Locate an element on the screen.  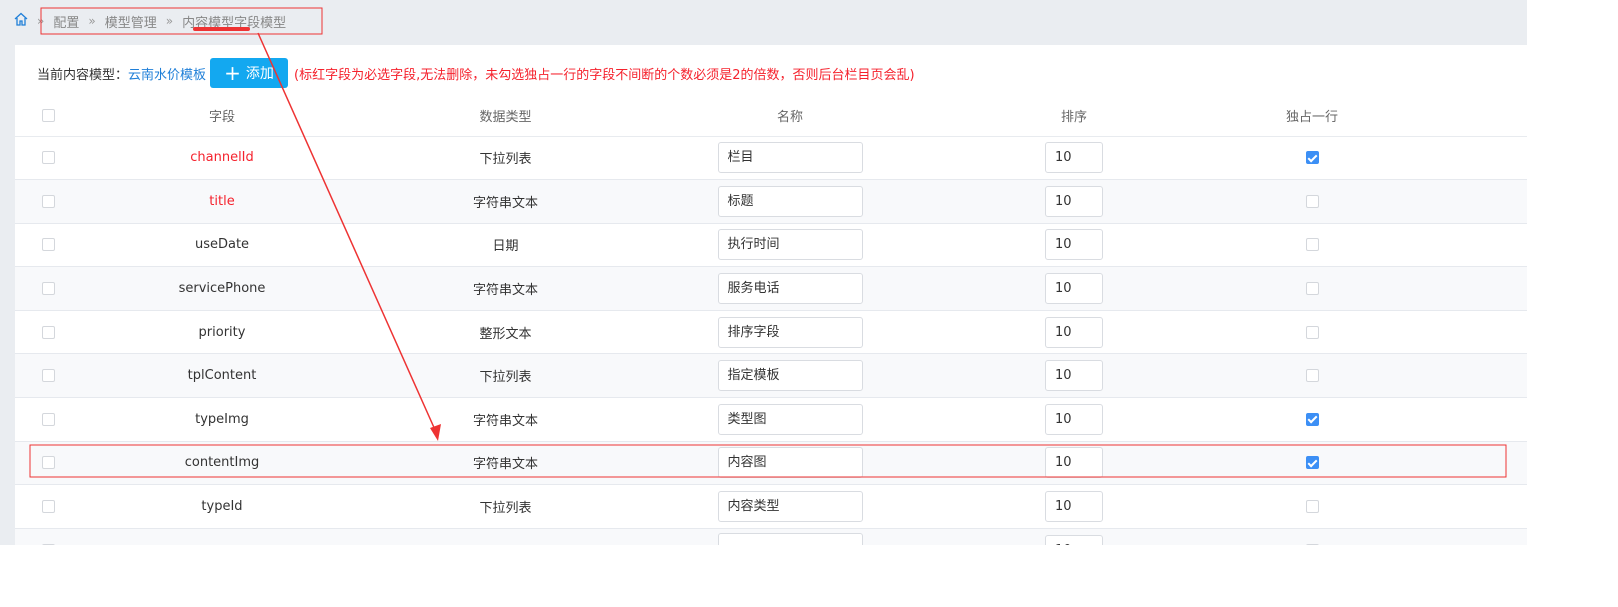
field-cell is located at coordinates (222, 536).